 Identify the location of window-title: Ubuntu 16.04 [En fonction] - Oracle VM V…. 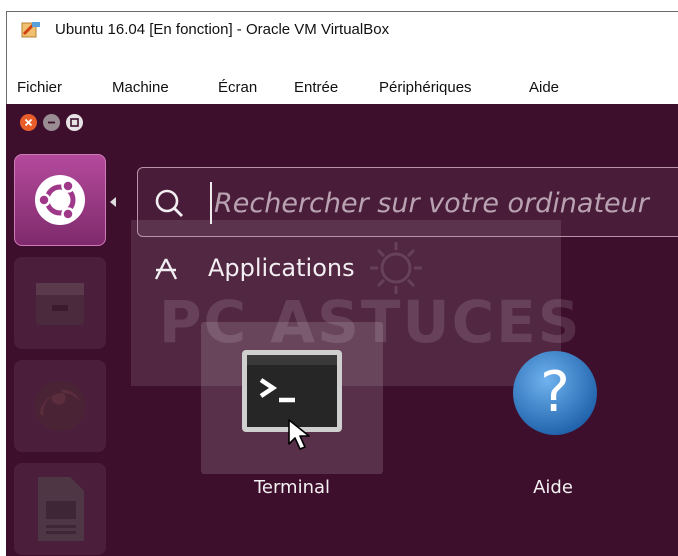
(222, 29).